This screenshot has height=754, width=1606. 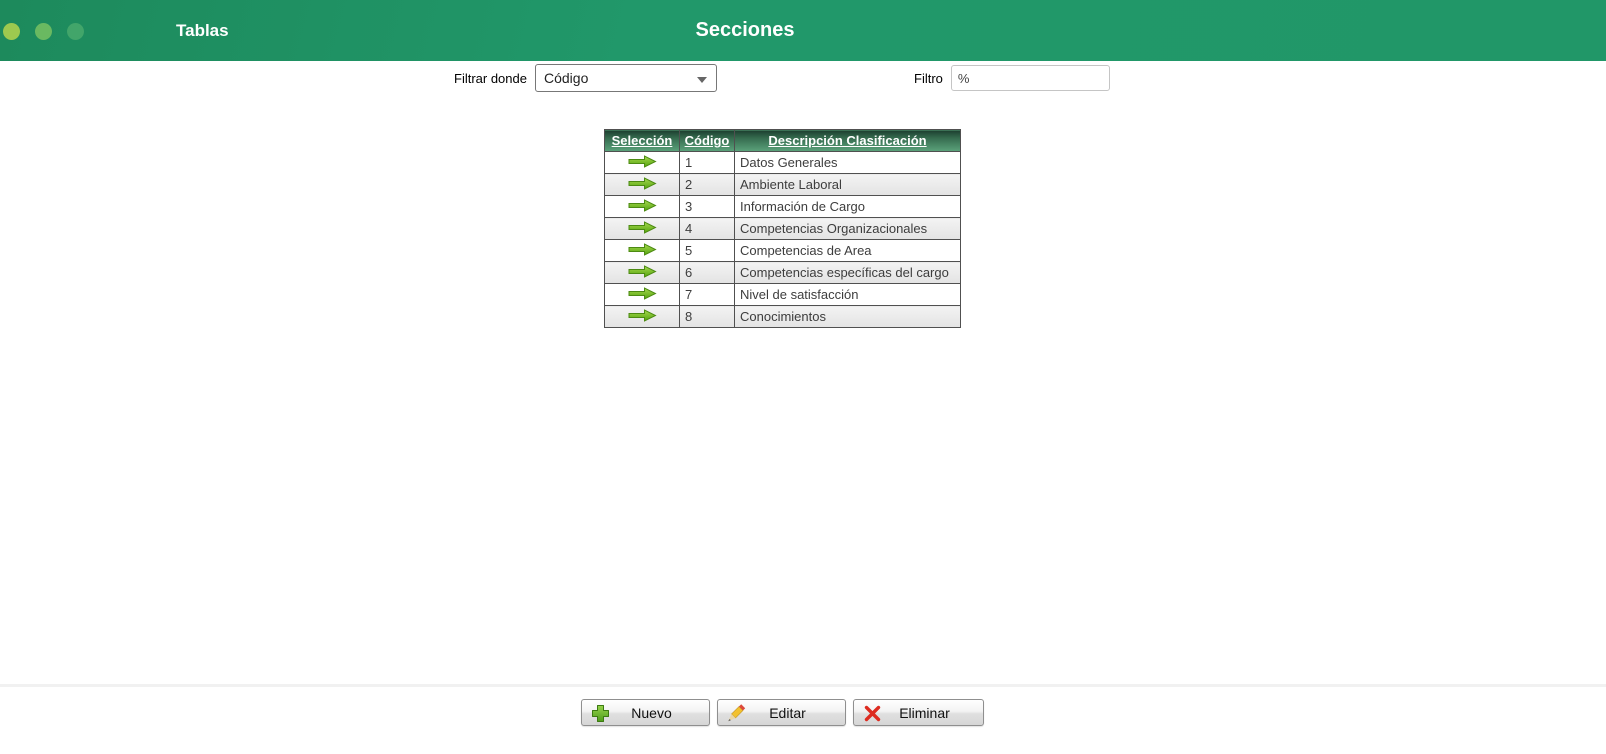 What do you see at coordinates (707, 228) in the screenshot?
I see `codigo-cell: 4` at bounding box center [707, 228].